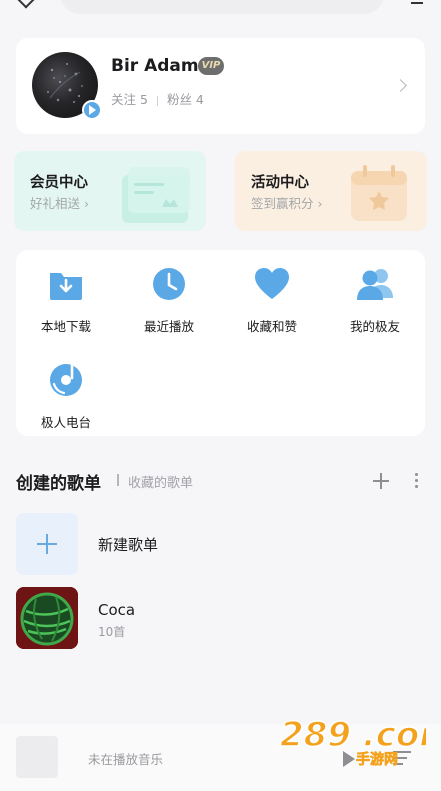 The image size is (441, 791). I want to click on chevron-right-icon, so click(400, 85).